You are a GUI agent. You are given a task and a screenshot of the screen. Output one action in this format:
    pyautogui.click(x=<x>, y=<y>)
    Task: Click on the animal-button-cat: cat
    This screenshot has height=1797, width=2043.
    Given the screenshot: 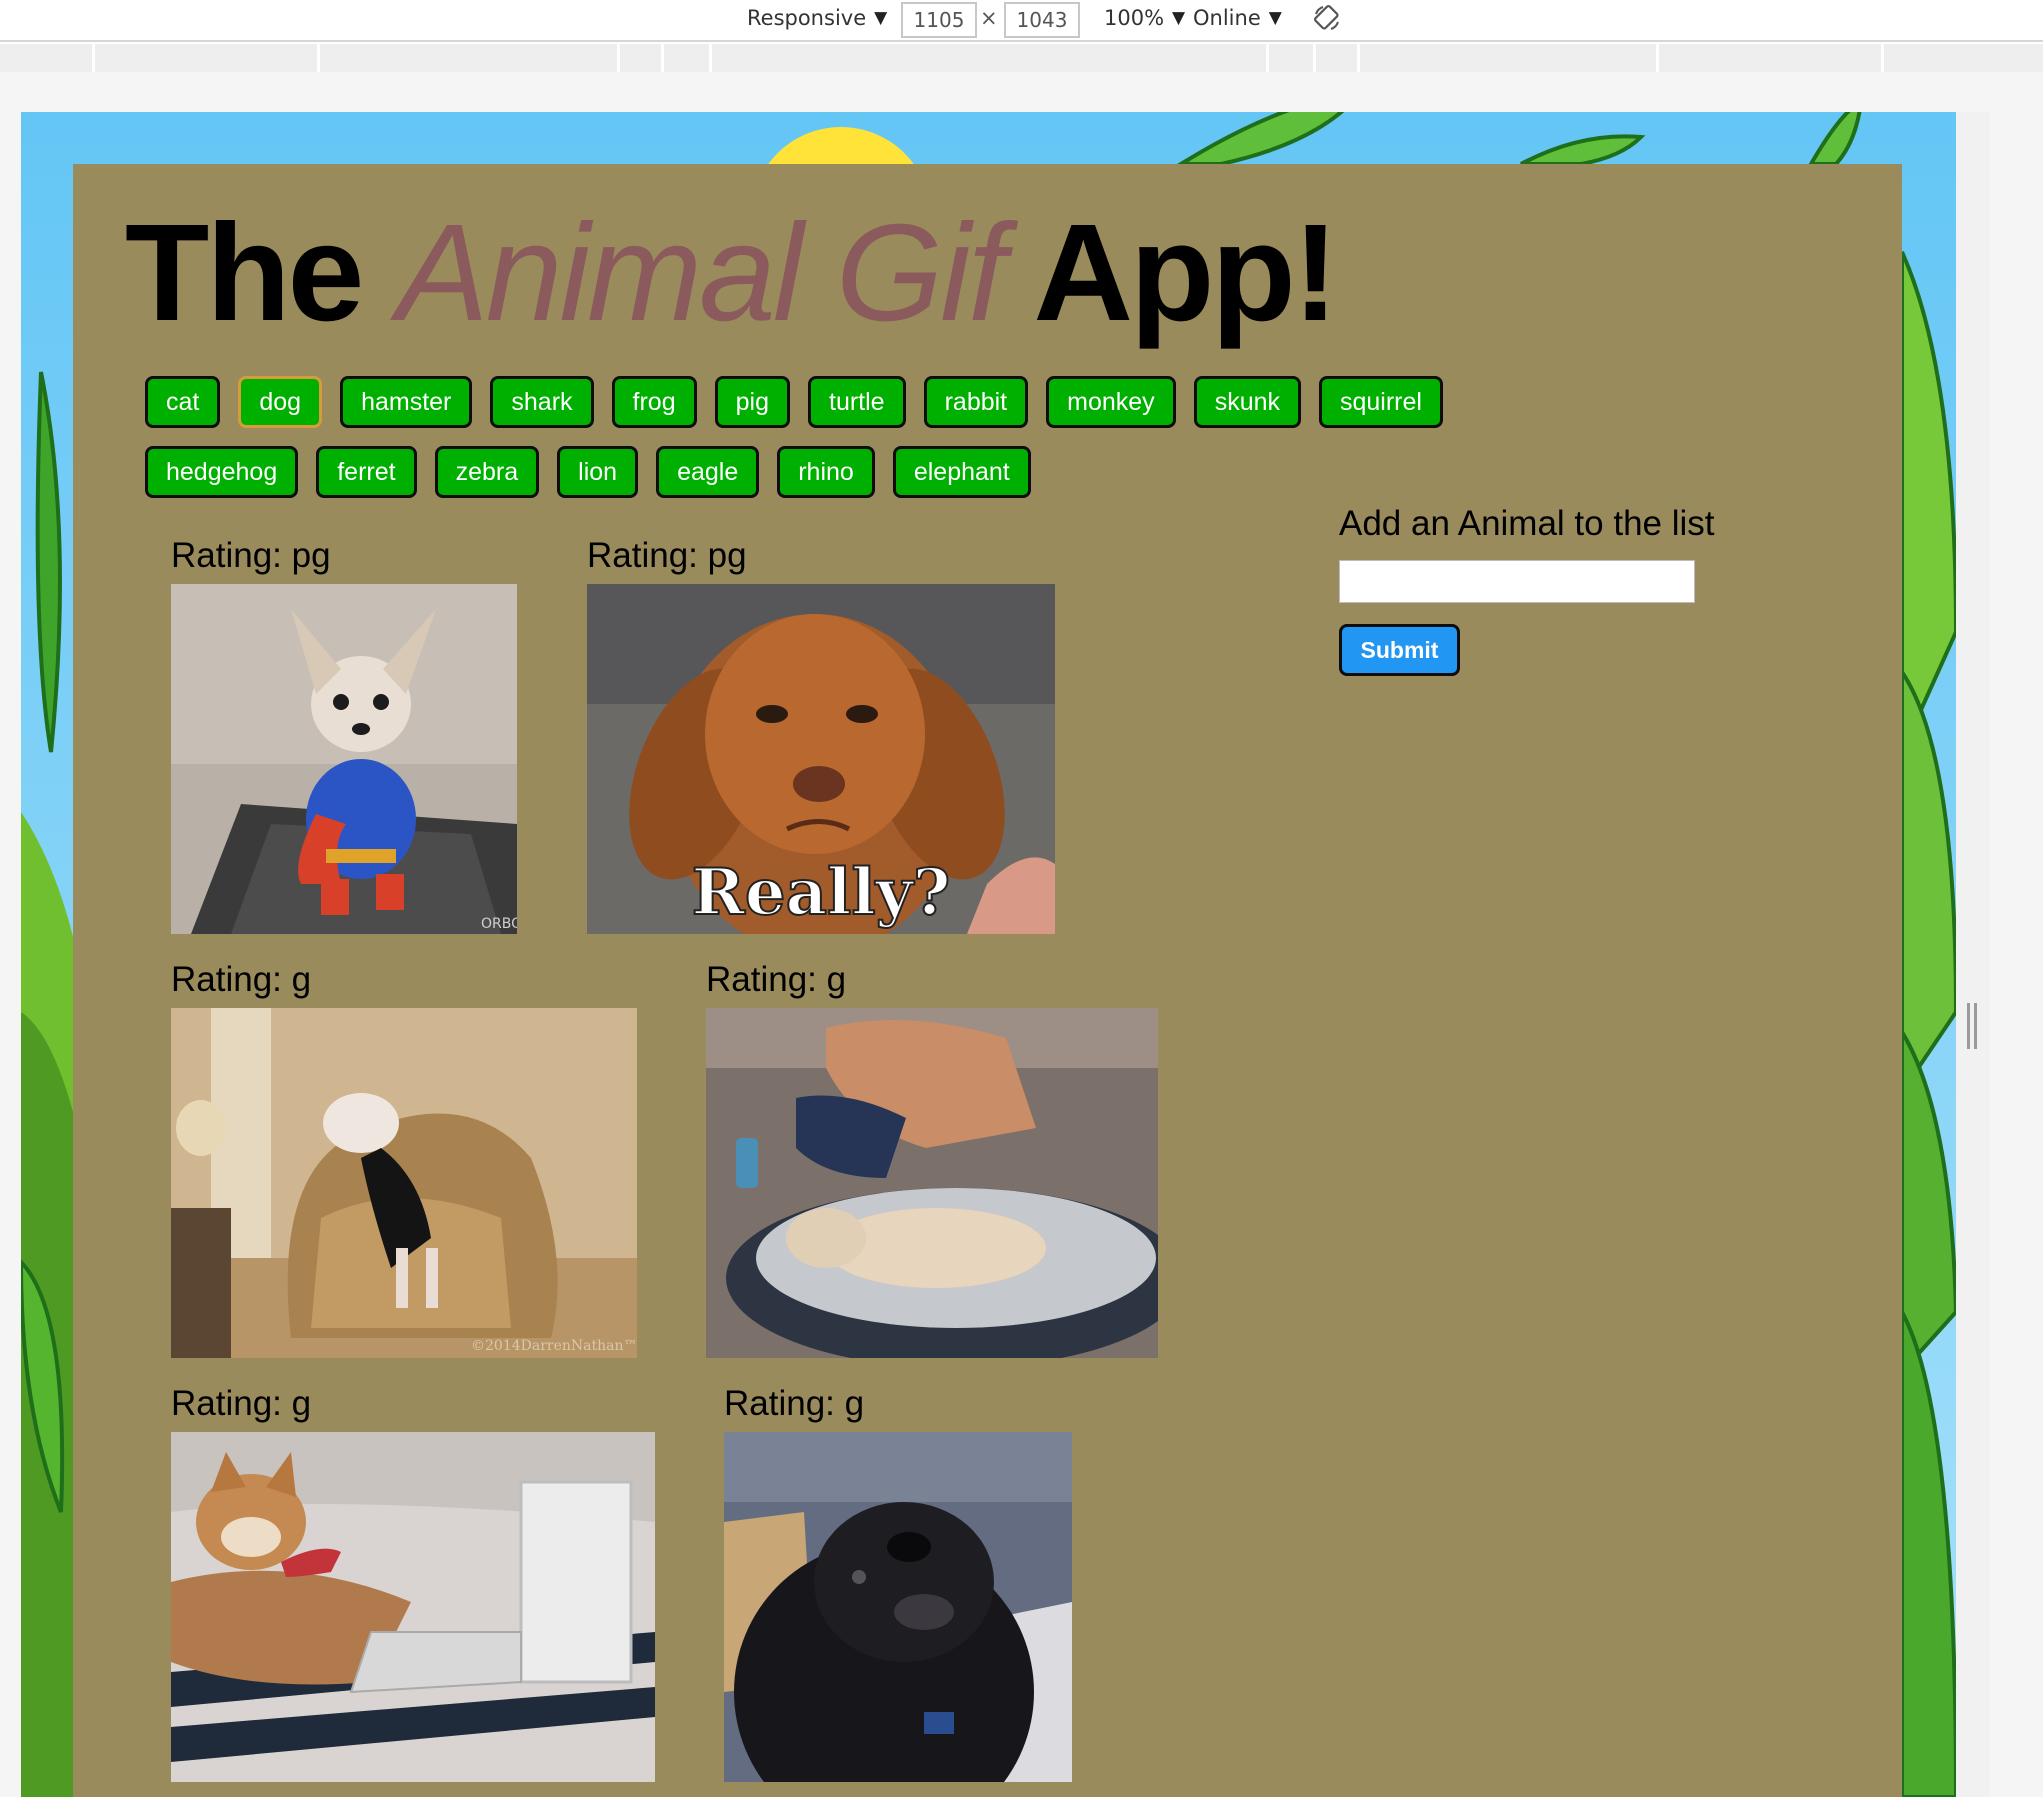 What is the action you would take?
    pyautogui.click(x=183, y=402)
    